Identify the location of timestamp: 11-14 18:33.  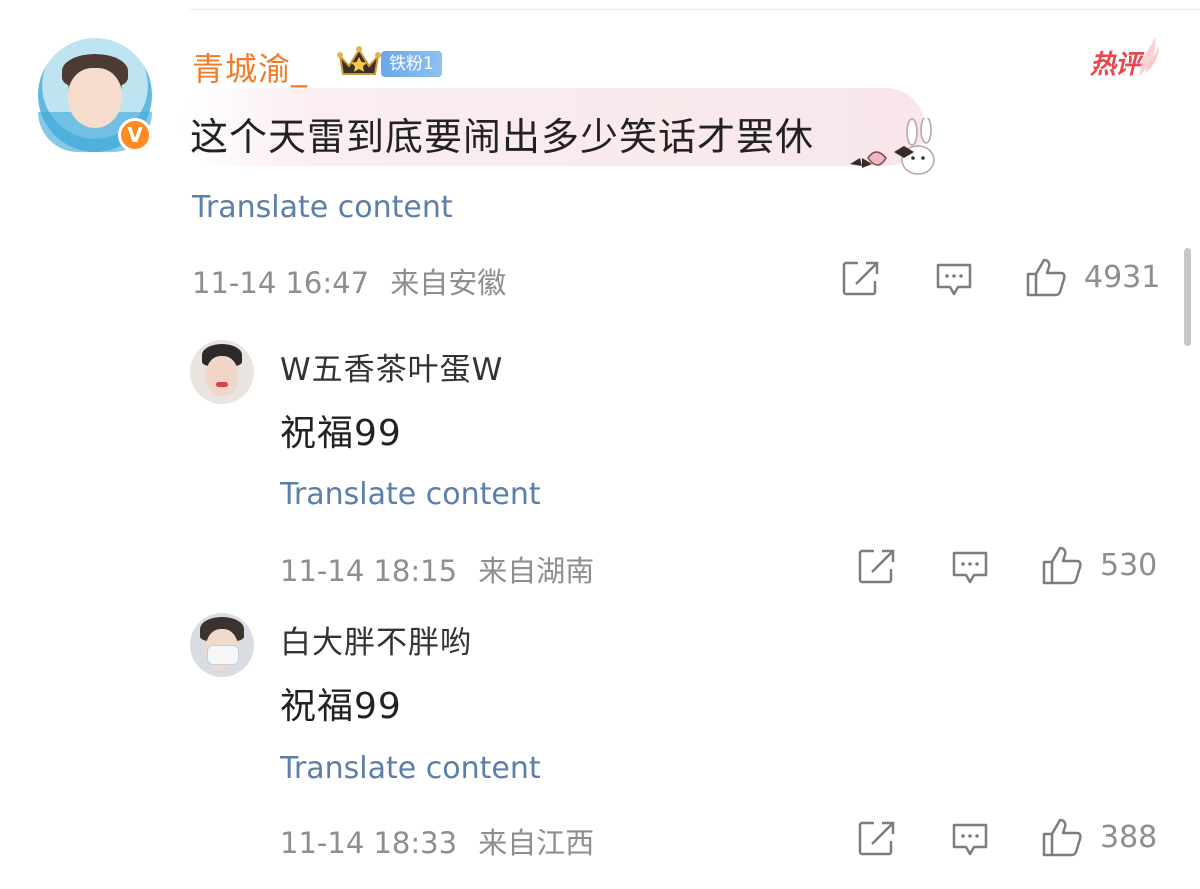
(369, 843).